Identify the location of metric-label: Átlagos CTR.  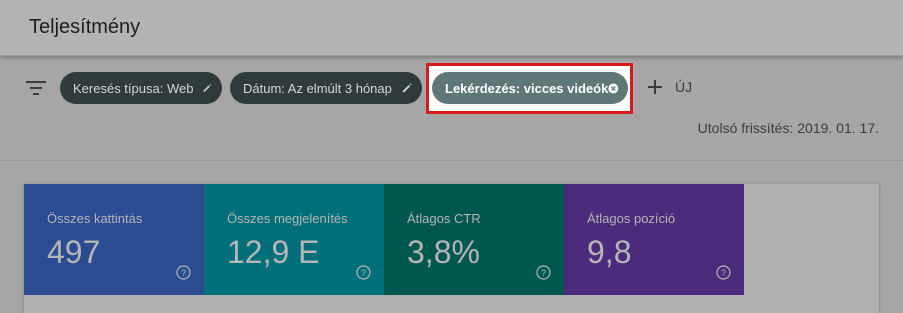
(444, 218).